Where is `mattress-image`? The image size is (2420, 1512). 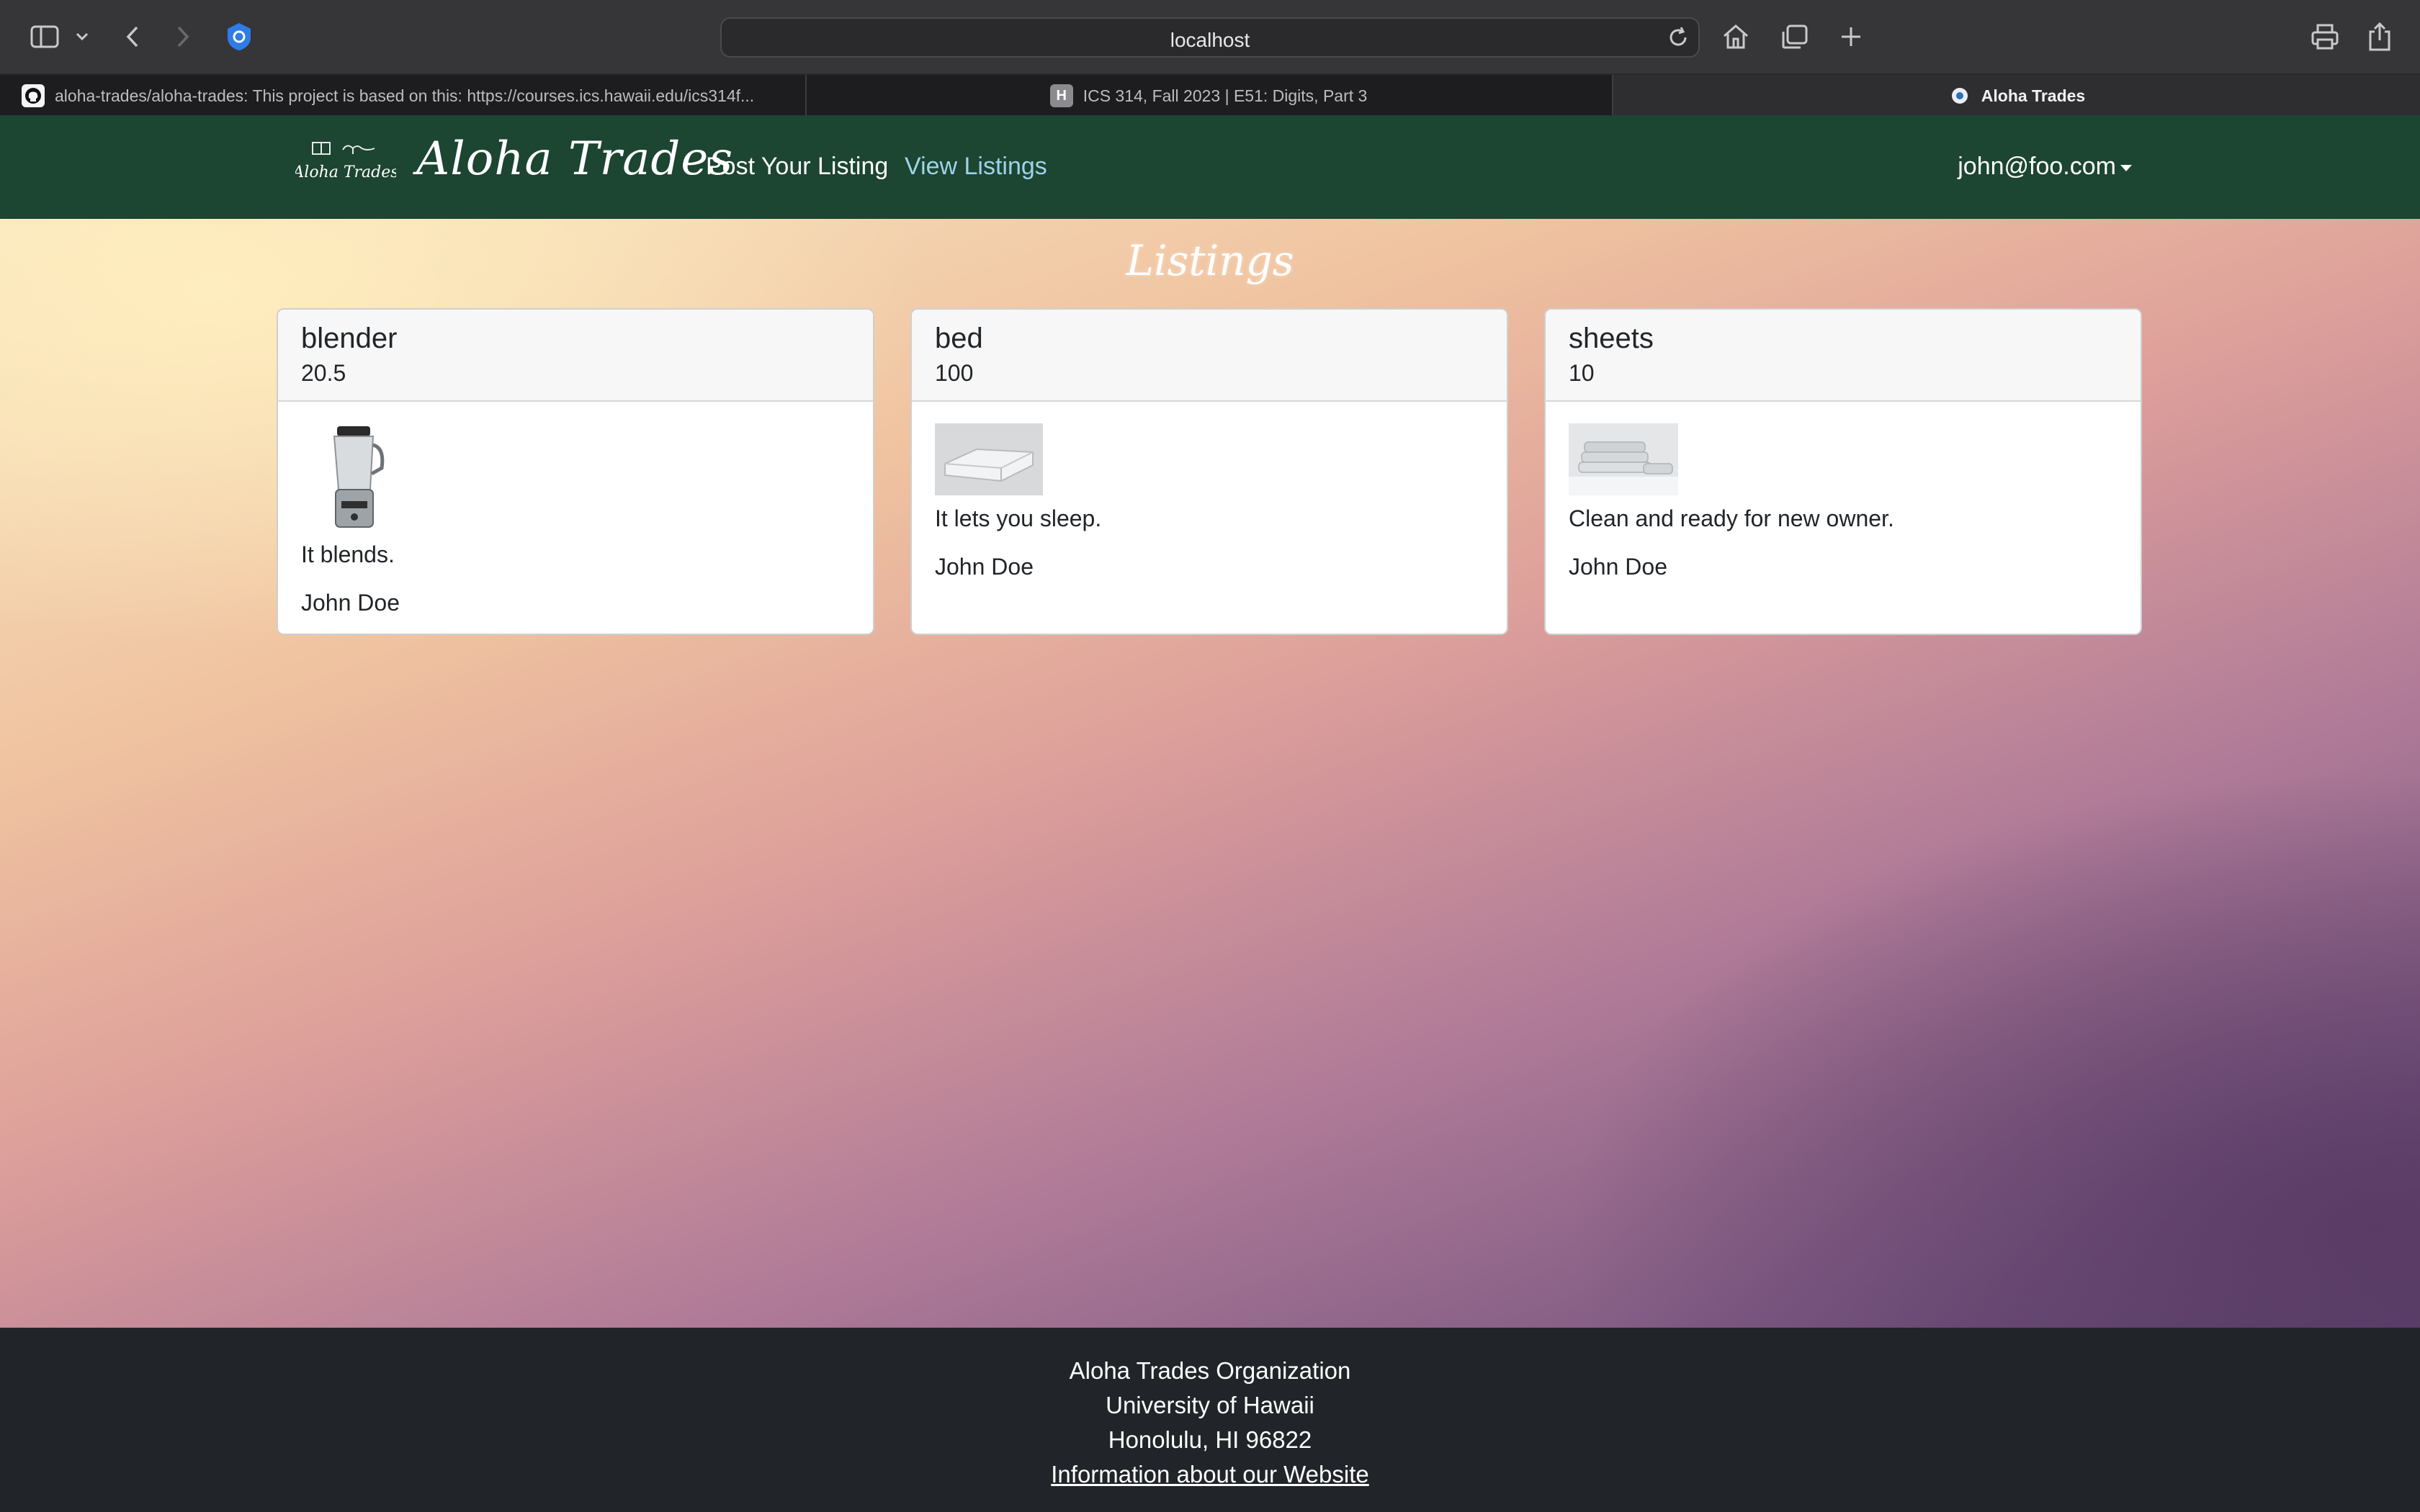
mattress-image is located at coordinates (989, 459).